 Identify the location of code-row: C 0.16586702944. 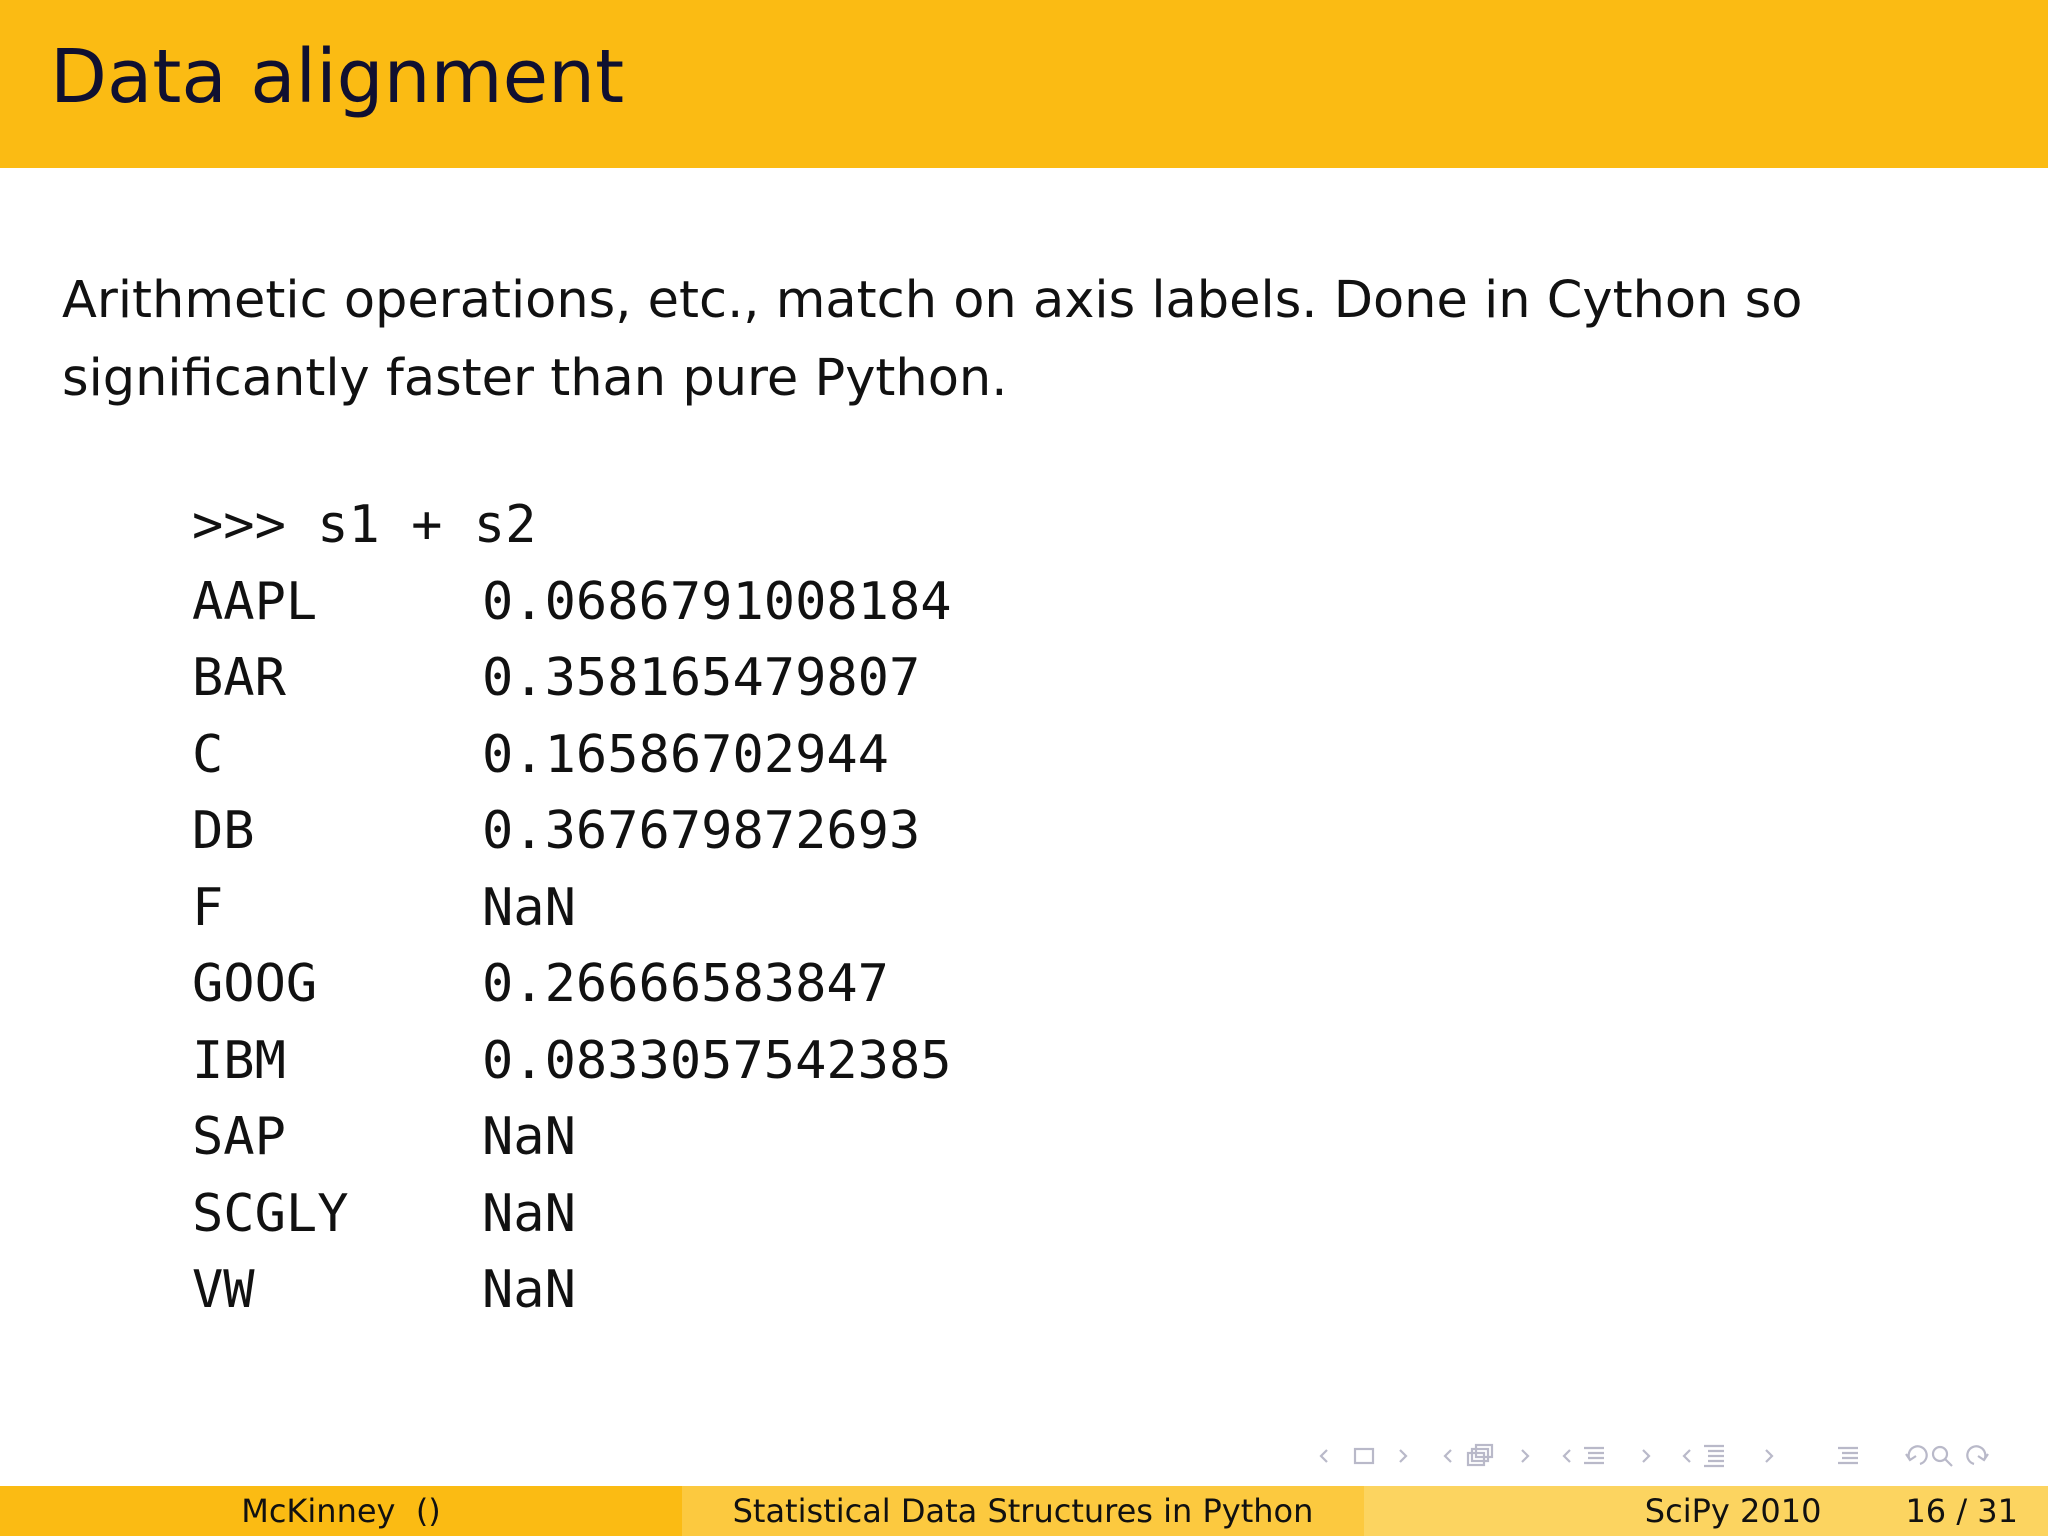
(572, 755).